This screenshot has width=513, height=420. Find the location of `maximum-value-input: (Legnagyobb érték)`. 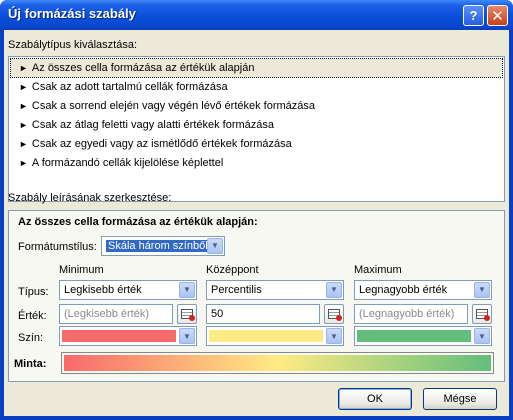

maximum-value-input: (Legnagyobb érték) is located at coordinates (411, 314).